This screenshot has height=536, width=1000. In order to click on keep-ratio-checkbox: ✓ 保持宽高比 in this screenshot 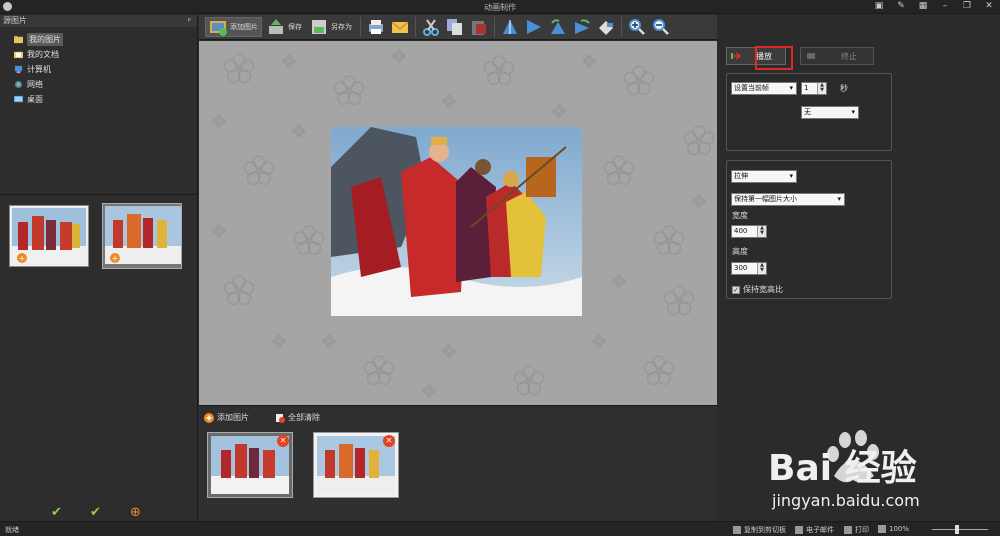, I will do `click(757, 289)`.